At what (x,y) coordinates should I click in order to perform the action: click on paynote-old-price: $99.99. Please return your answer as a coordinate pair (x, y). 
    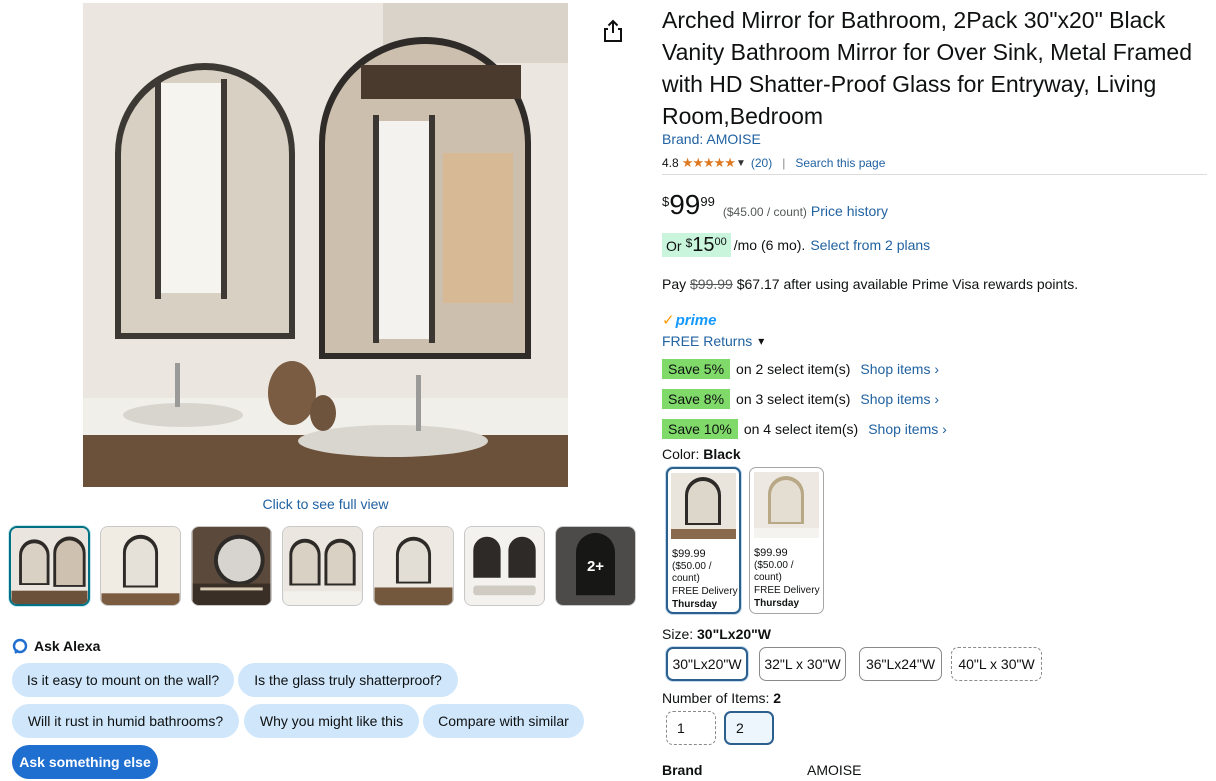
    Looking at the image, I should click on (711, 284).